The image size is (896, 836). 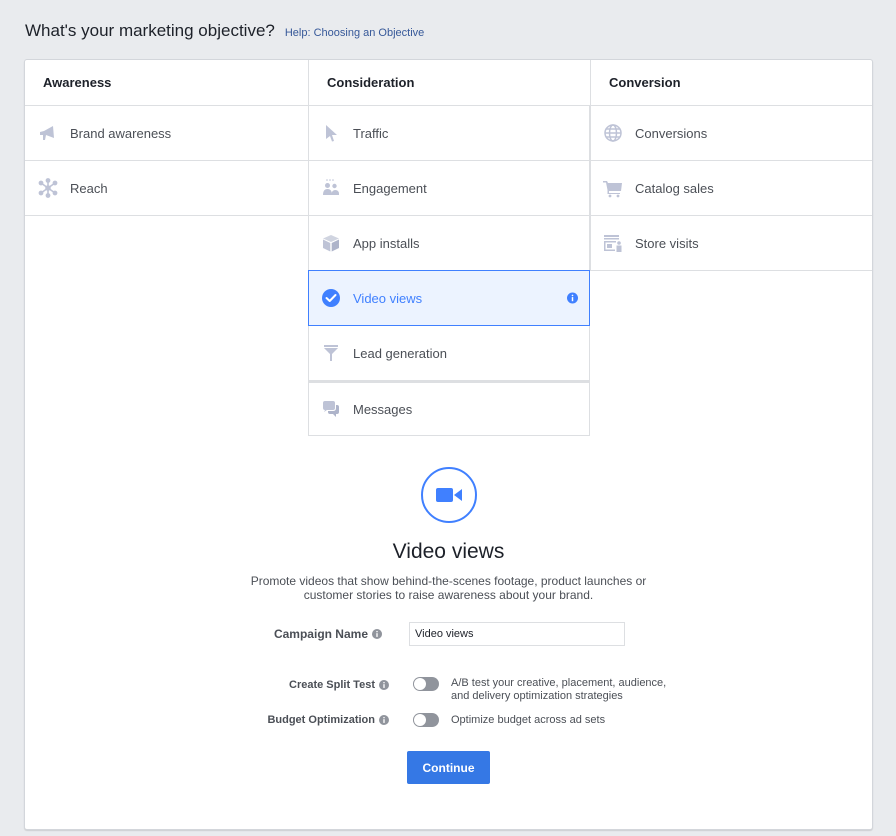 What do you see at coordinates (331, 188) in the screenshot?
I see `people-icon` at bounding box center [331, 188].